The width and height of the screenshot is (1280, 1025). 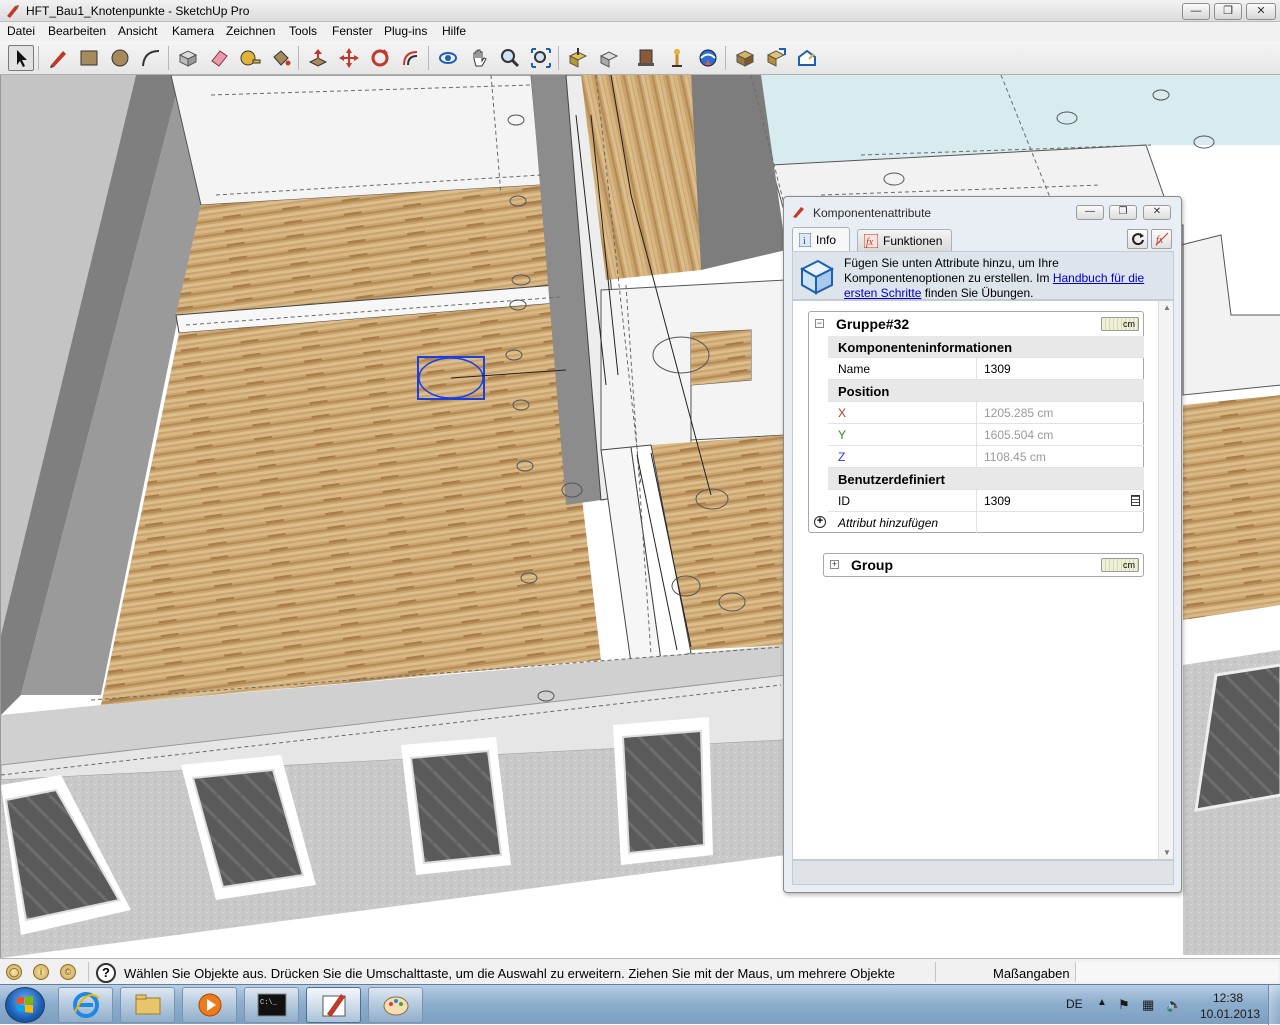 I want to click on eraser-tool, so click(x=219, y=58).